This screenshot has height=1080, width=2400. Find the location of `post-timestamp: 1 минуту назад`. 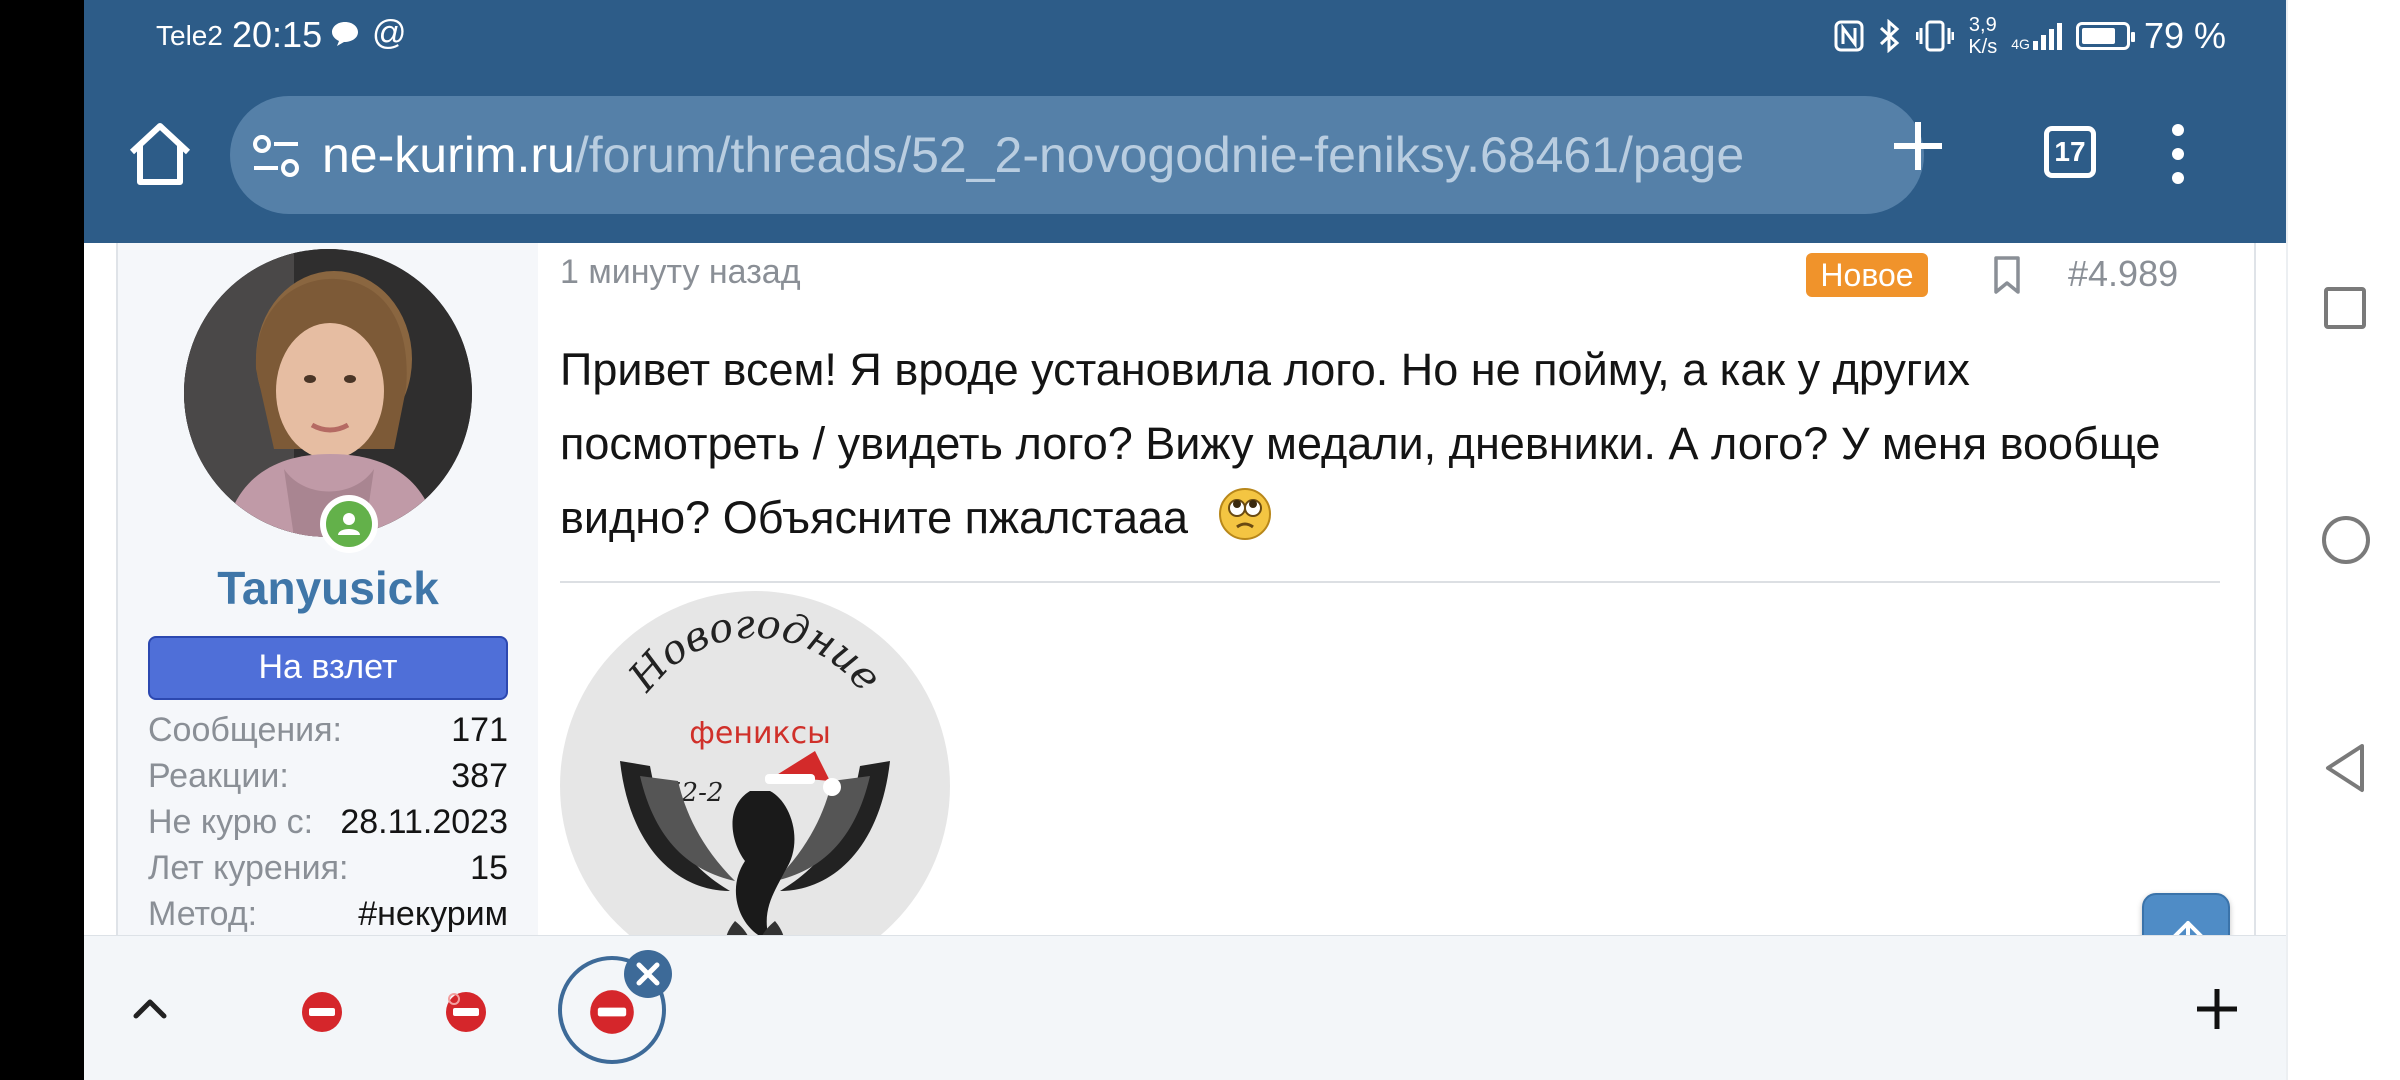

post-timestamp: 1 минуту назад is located at coordinates (680, 272).